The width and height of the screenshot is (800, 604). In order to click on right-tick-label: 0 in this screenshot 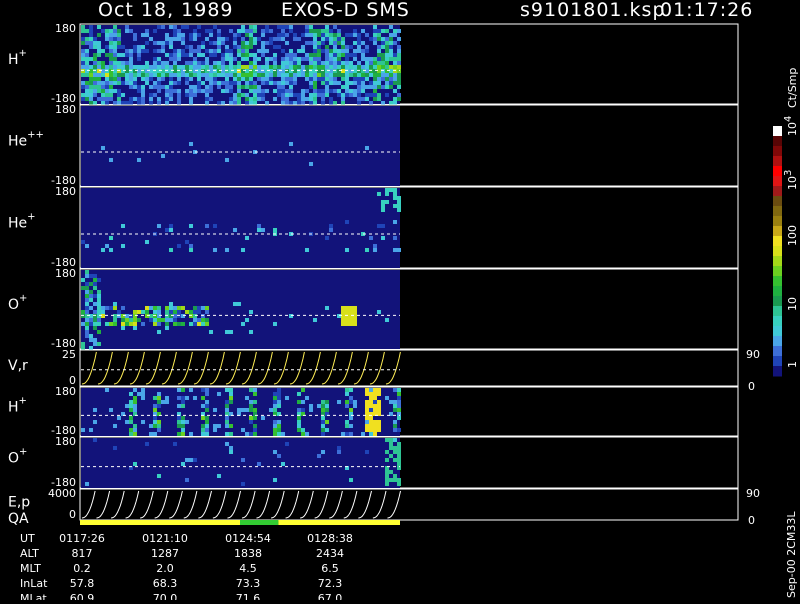, I will do `click(751, 520)`.